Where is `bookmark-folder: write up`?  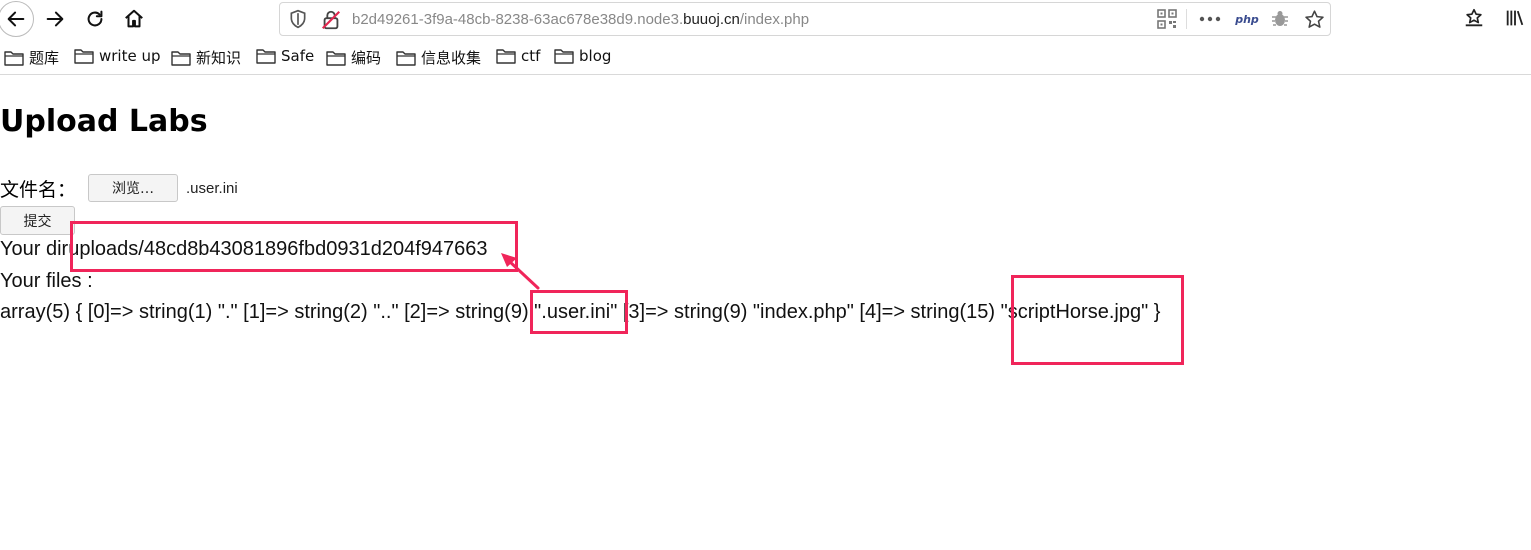 bookmark-folder: write up is located at coordinates (117, 56).